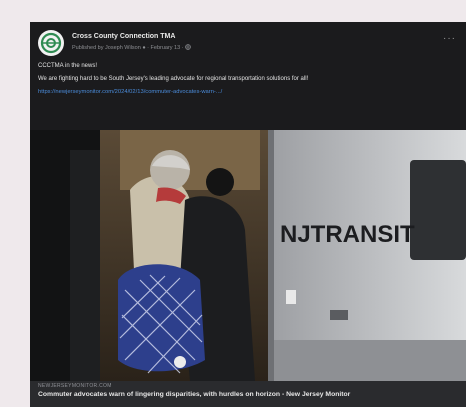  I want to click on link-preview-domain: NEWJERSEYMONITOR.COM, so click(75, 386).